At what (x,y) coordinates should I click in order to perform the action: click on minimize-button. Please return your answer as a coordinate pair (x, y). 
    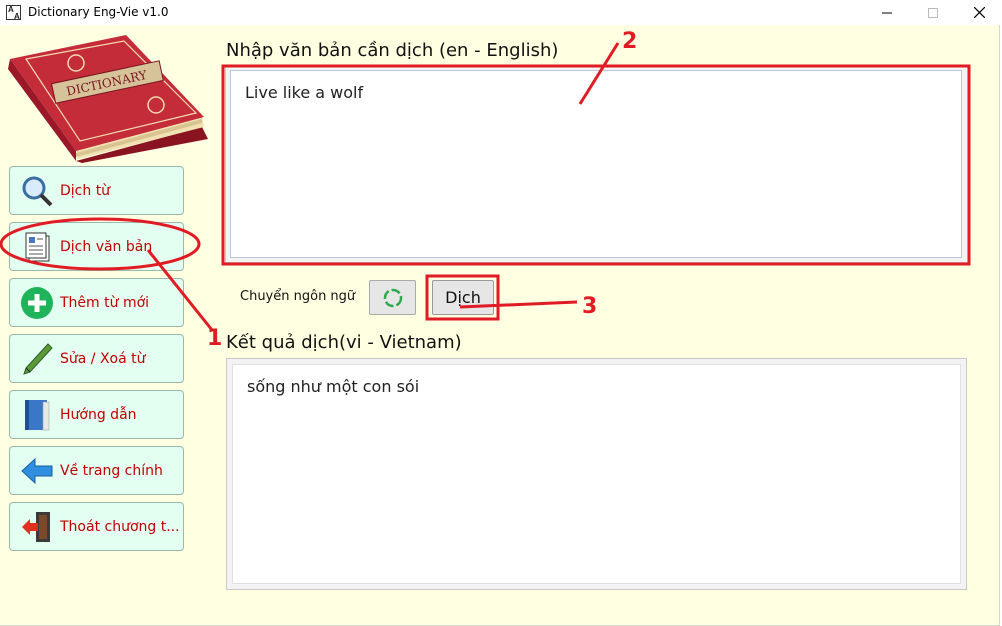
    Looking at the image, I should click on (887, 12).